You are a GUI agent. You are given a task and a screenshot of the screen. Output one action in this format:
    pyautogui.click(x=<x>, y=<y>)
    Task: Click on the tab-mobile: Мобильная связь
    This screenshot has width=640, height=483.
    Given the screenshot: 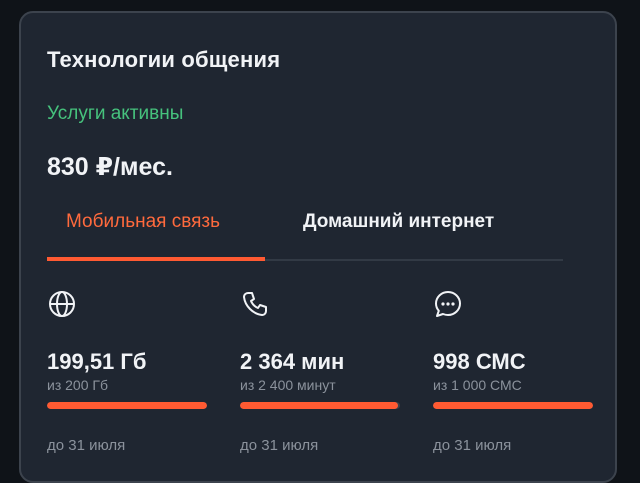 What is the action you would take?
    pyautogui.click(x=156, y=233)
    